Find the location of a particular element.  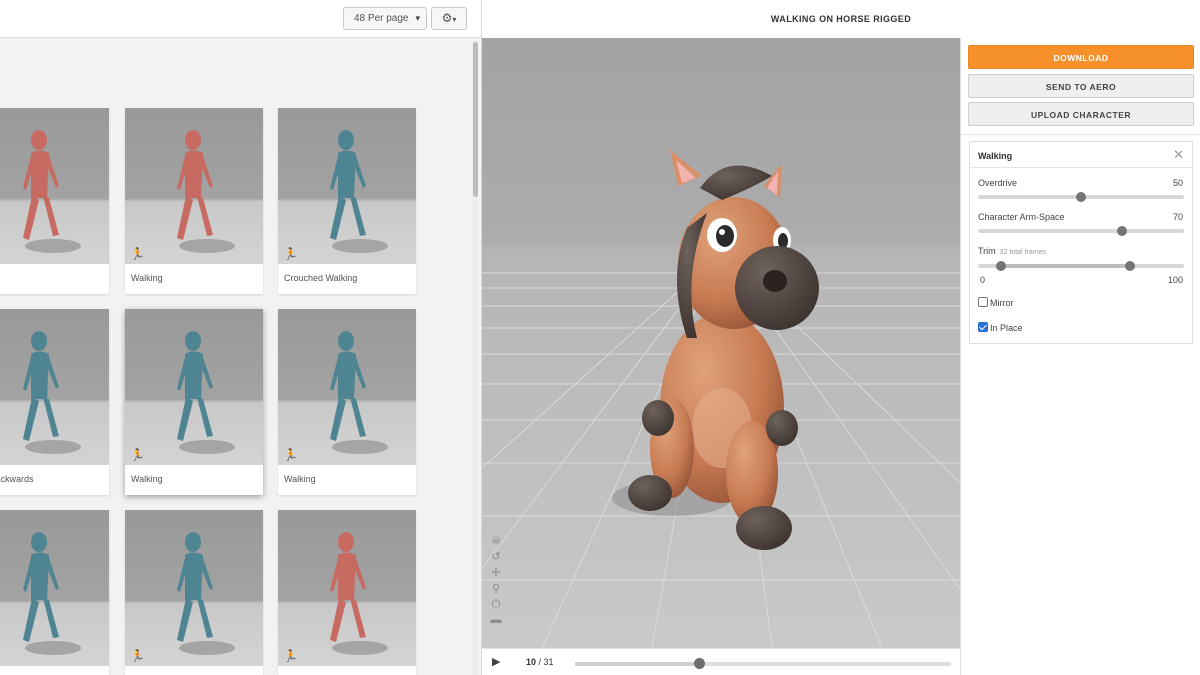

zoom-icon: ⚲ is located at coordinates (496, 590).